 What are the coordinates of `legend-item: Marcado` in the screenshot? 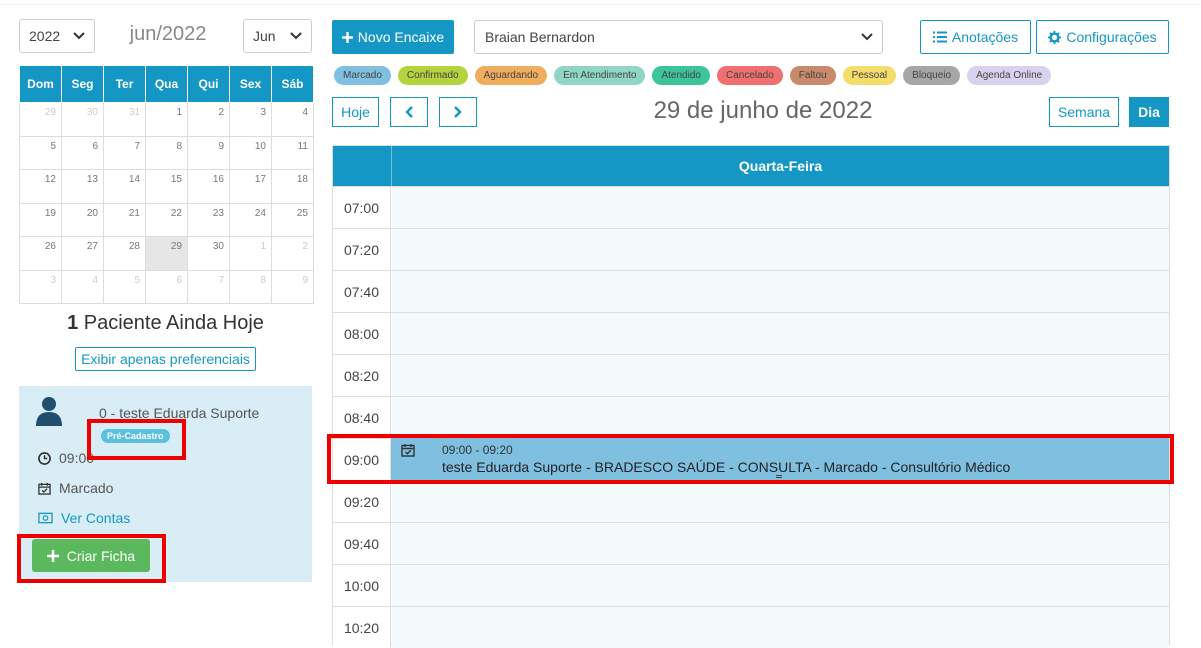 It's located at (362, 75).